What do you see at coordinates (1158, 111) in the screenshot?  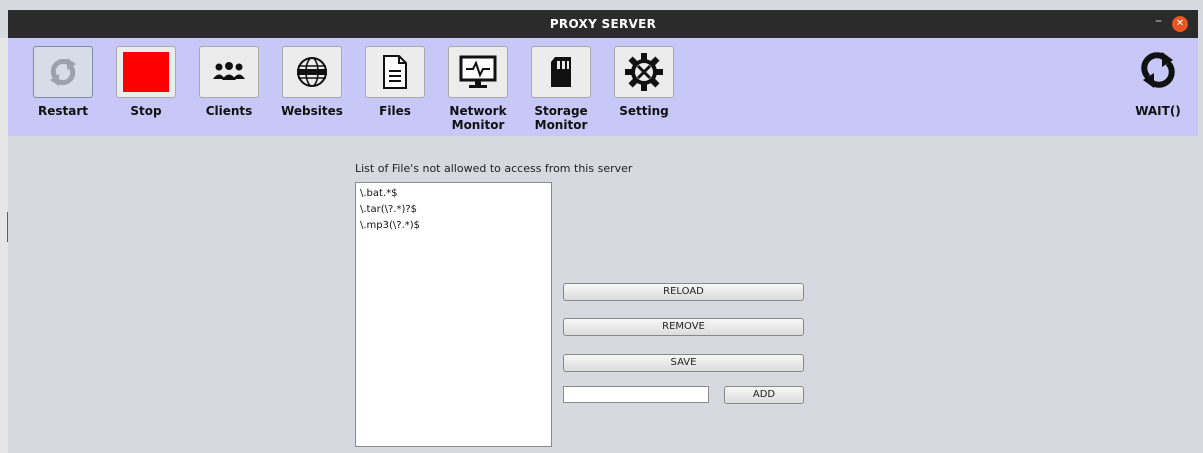 I see `wait-status-label: WAIT()` at bounding box center [1158, 111].